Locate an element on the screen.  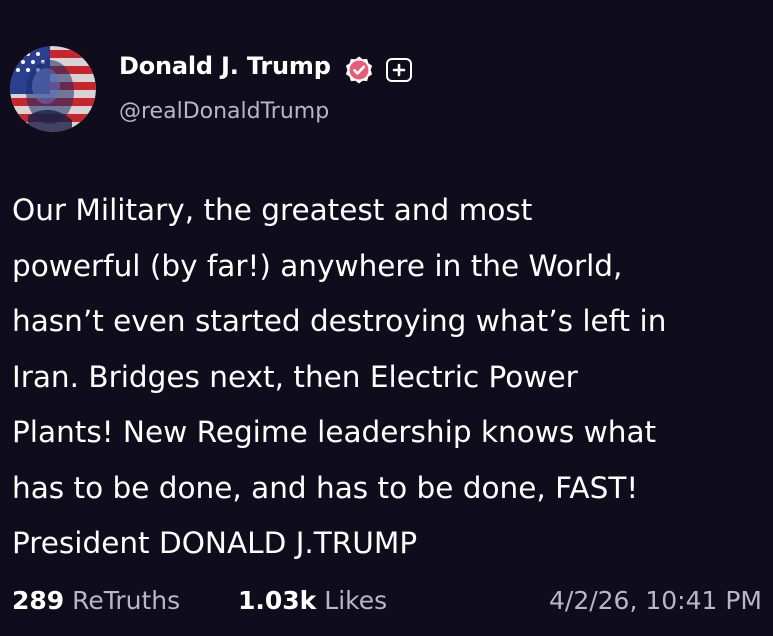
post-line: President DONALD J.TRUMP is located at coordinates (215, 543).